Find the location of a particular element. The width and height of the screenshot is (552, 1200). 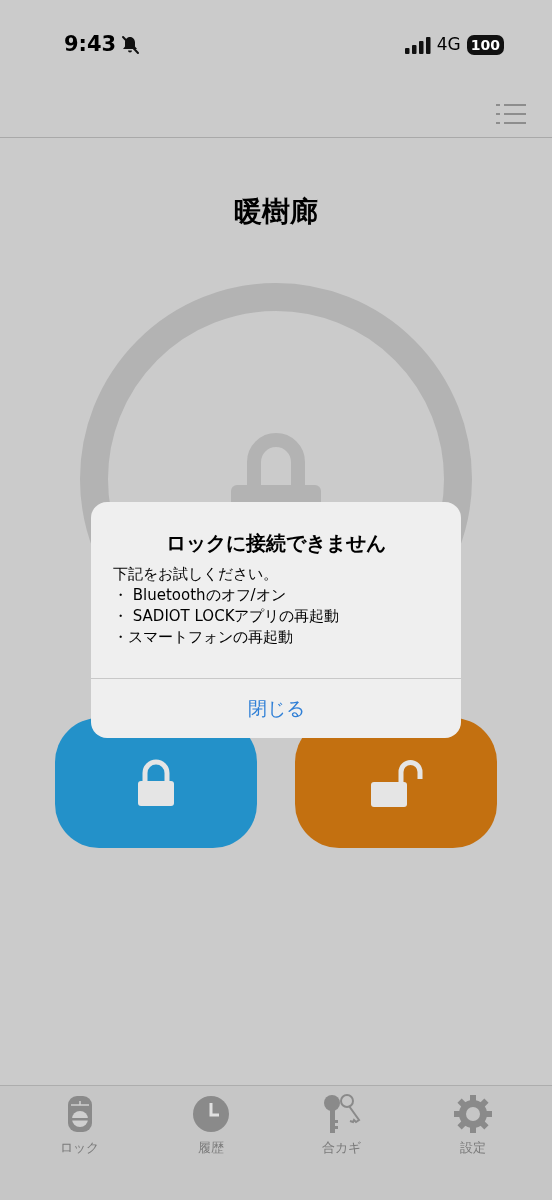

tab-bar-item: ロック is located at coordinates (79, 1147).